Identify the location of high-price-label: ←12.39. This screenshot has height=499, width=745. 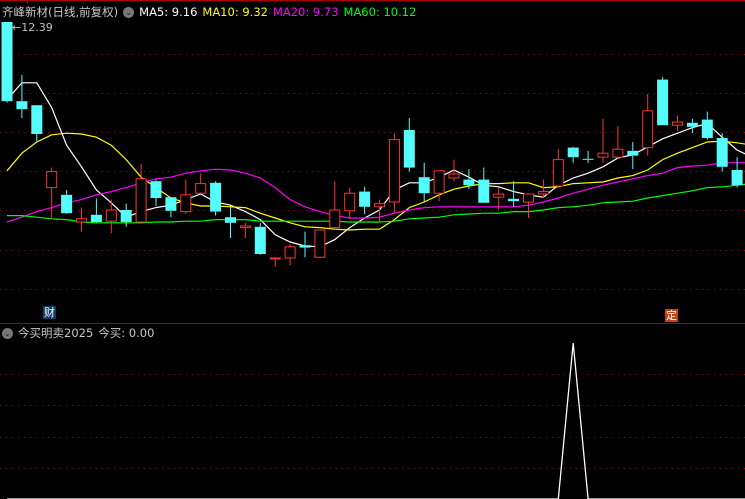
(32, 27).